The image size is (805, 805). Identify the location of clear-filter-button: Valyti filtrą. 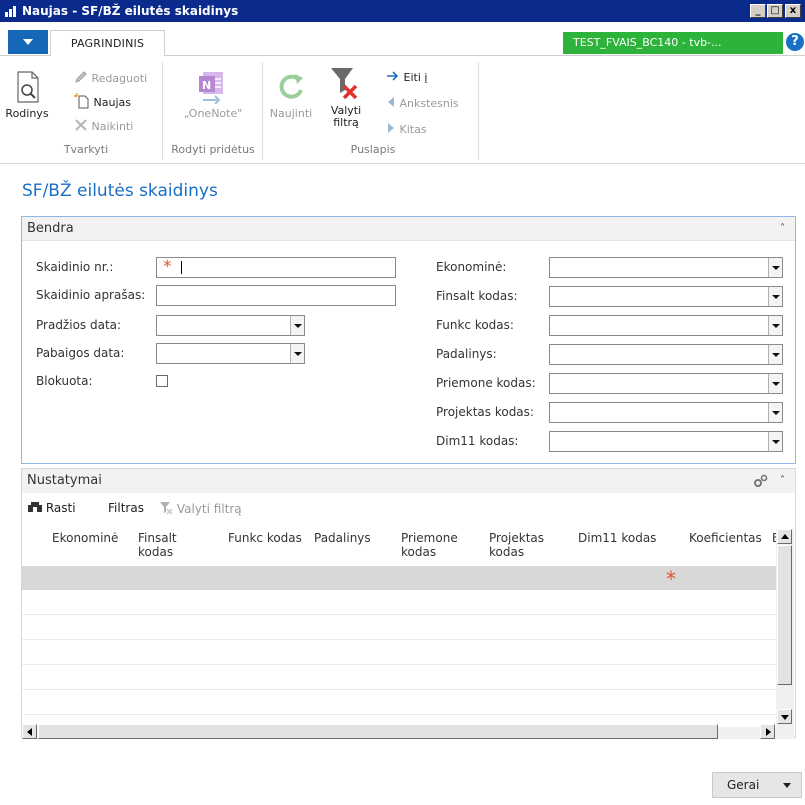
(345, 97).